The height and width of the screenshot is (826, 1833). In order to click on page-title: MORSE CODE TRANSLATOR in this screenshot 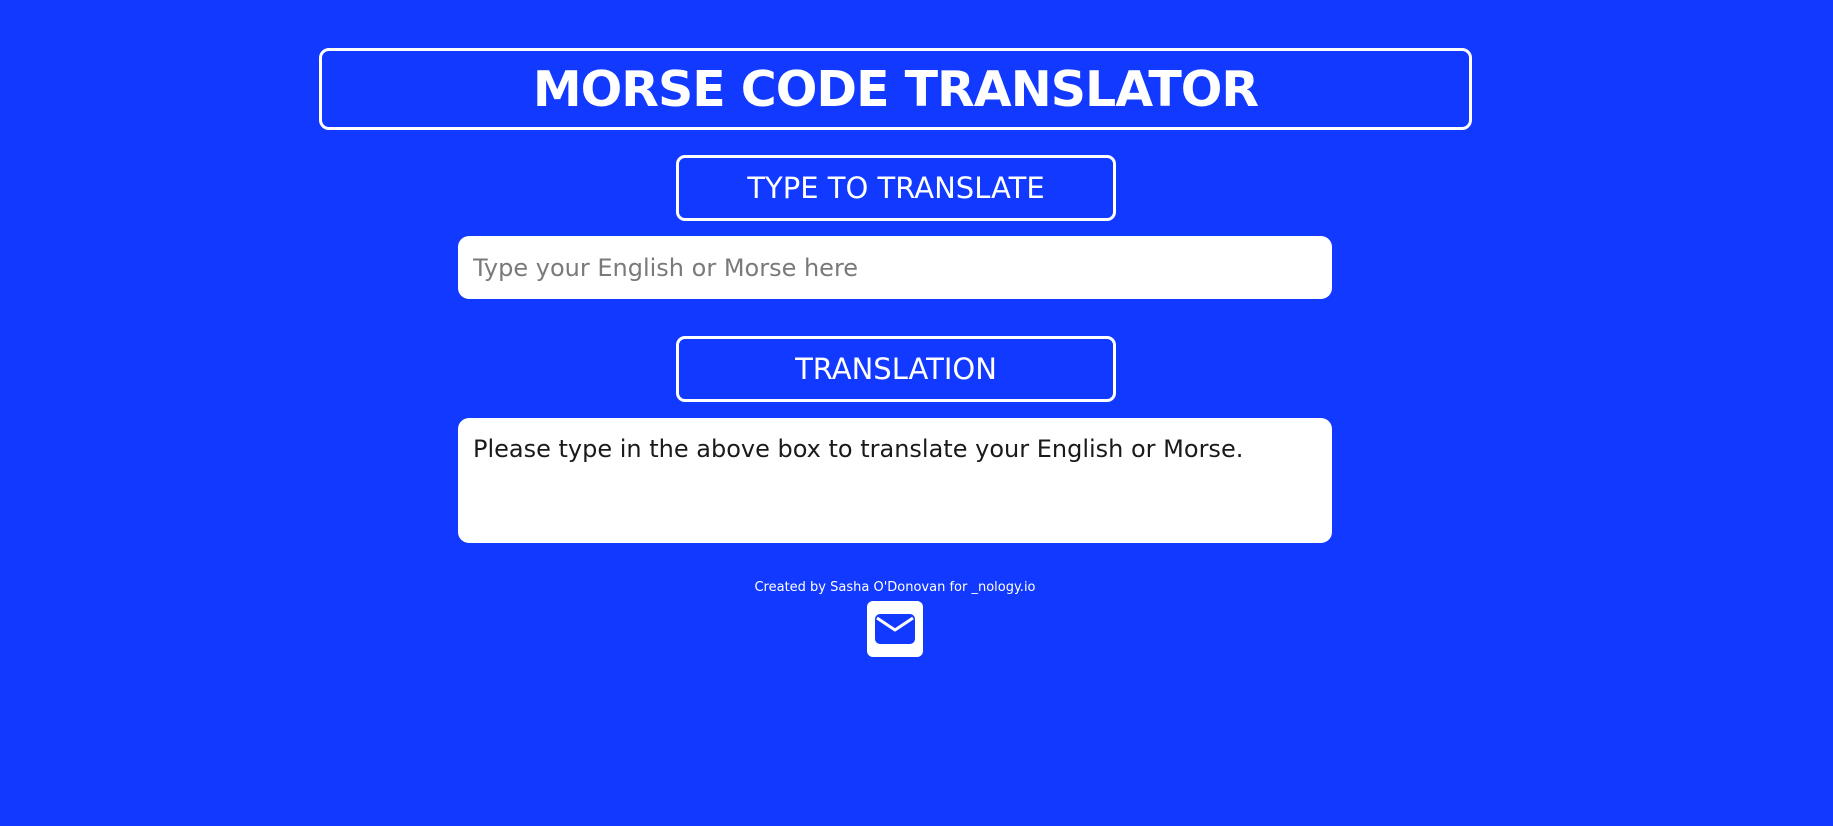, I will do `click(895, 89)`.